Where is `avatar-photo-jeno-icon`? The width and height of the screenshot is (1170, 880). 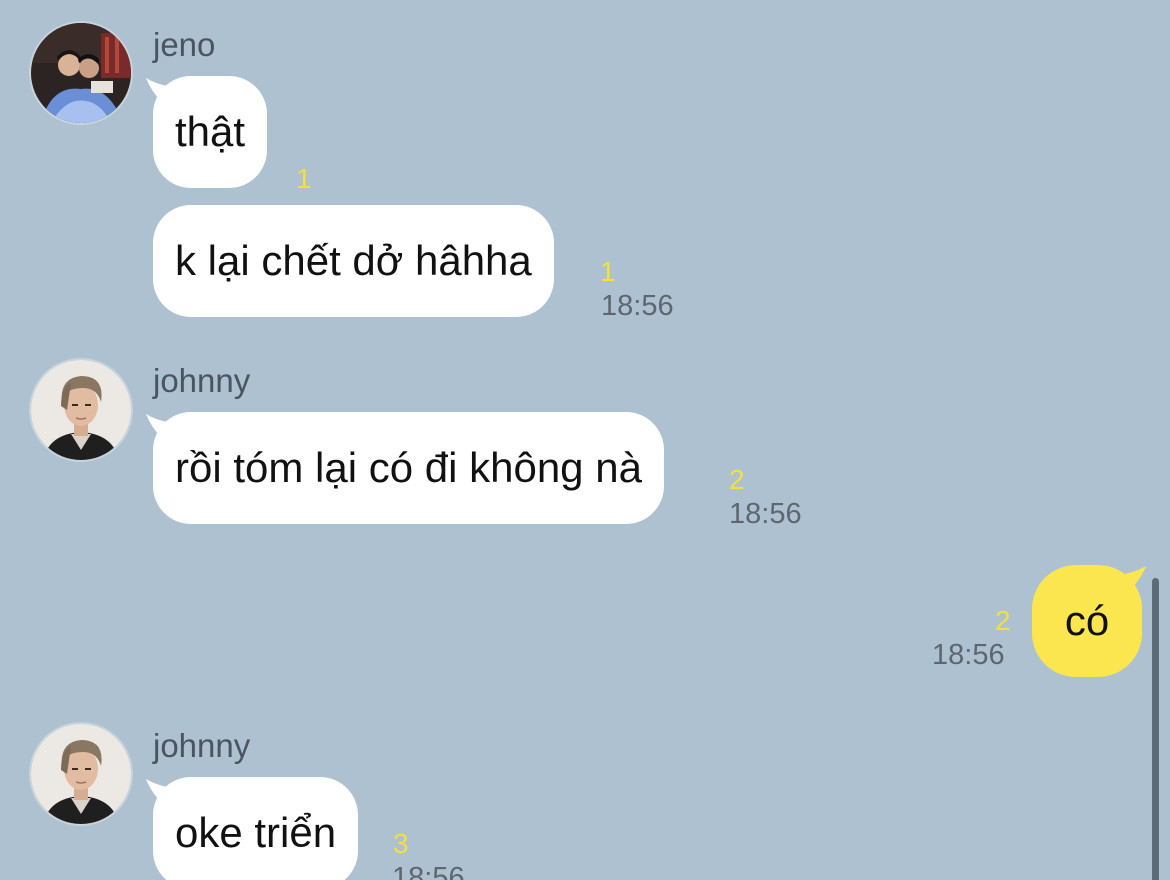 avatar-photo-jeno-icon is located at coordinates (81, 73).